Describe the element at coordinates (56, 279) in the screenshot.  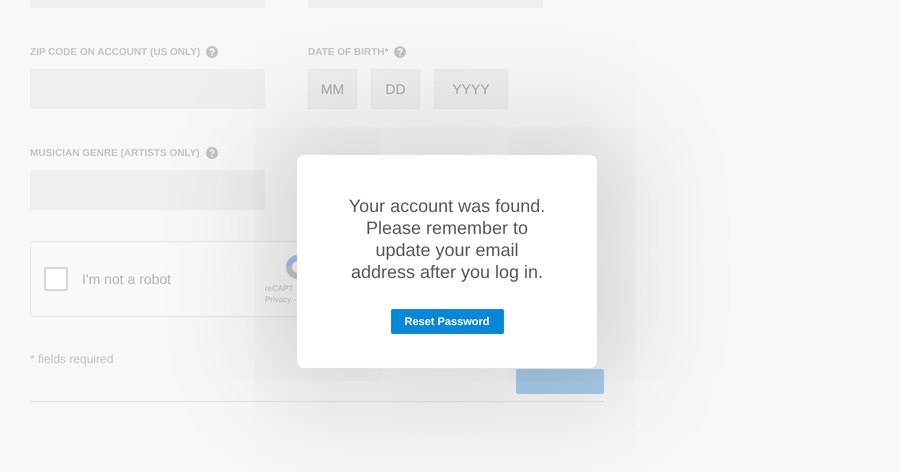
I see `captcha-checkbox` at that location.